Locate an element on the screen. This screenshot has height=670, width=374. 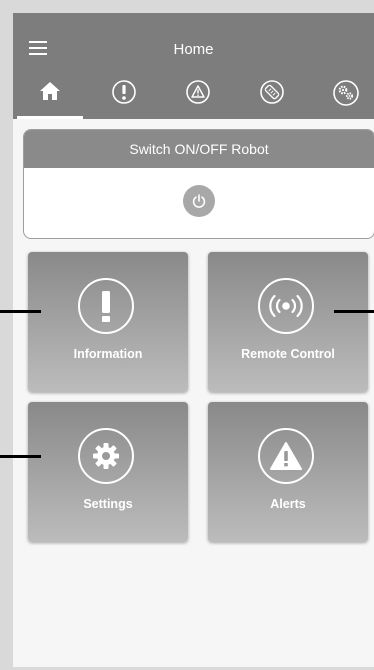
tab-settings is located at coordinates (341, 99).